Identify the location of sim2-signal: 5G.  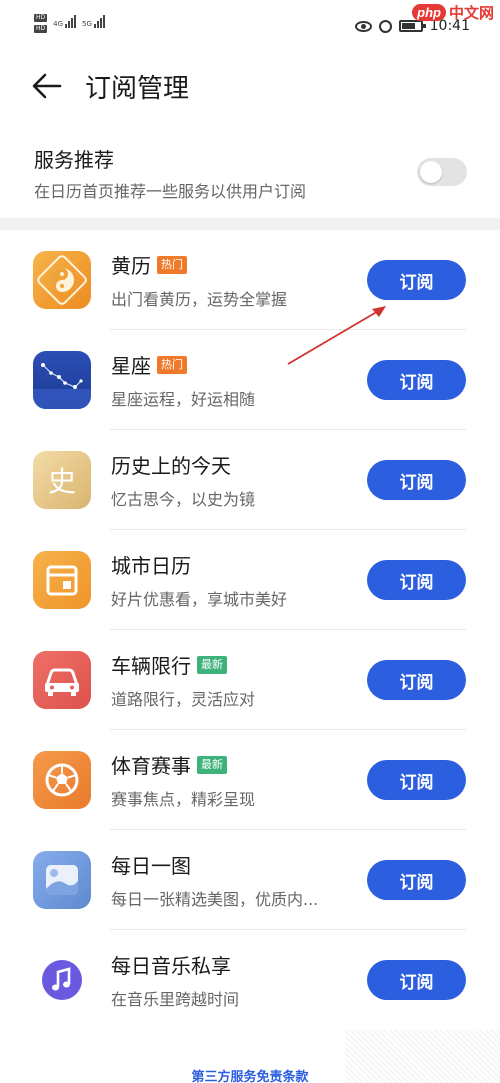
(93, 21).